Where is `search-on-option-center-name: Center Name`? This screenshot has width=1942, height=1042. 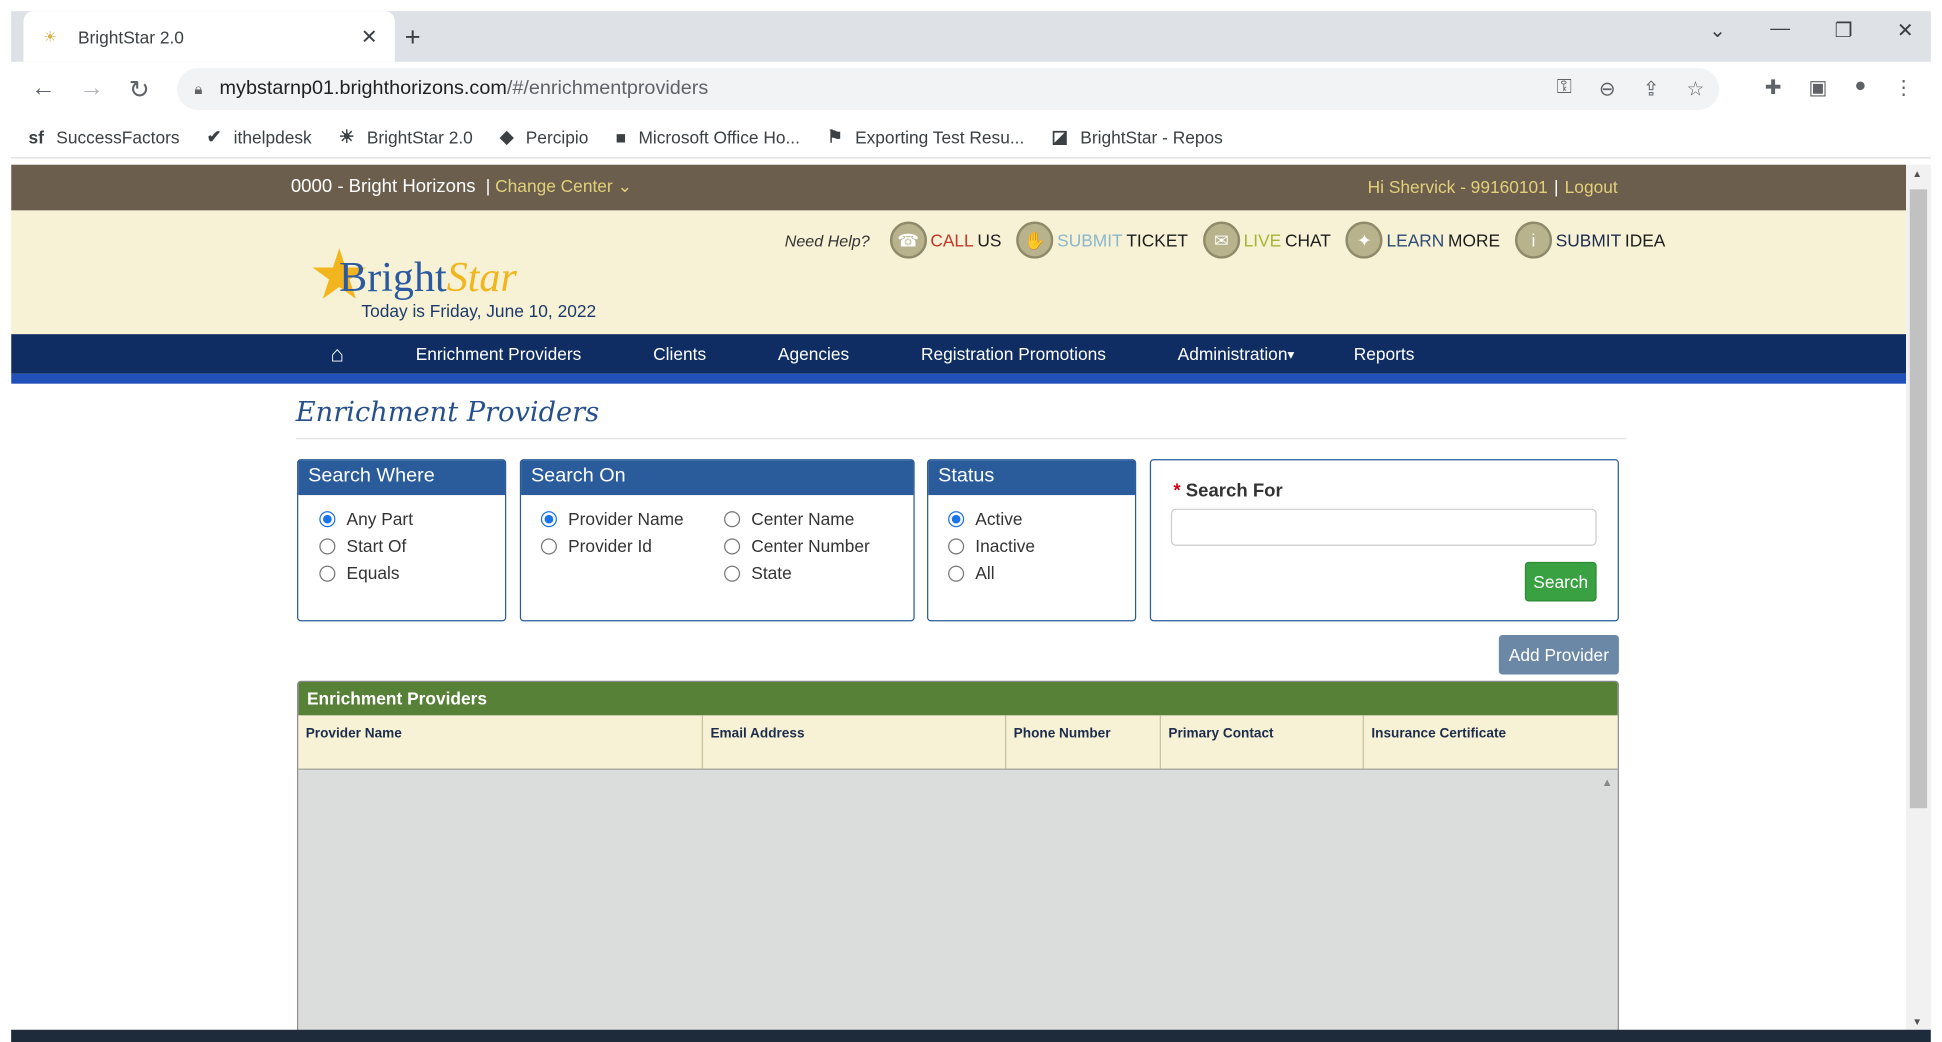 search-on-option-center-name: Center Name is located at coordinates (789, 518).